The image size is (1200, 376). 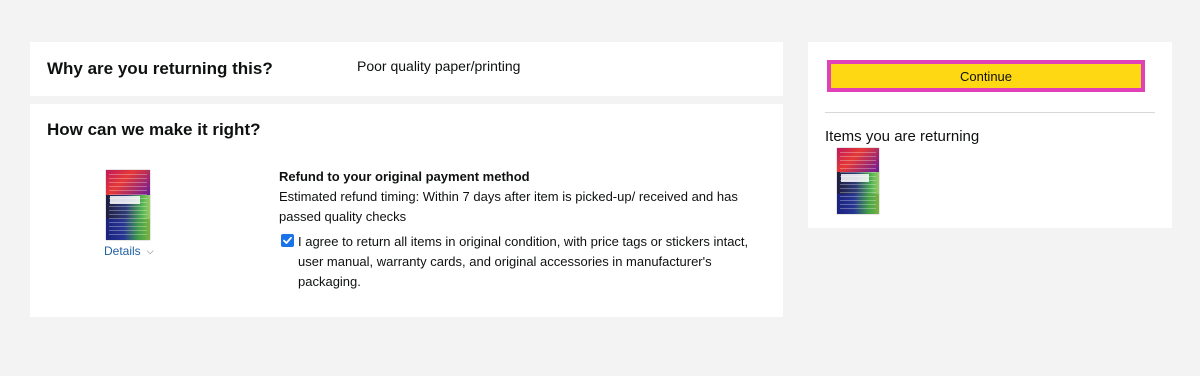 I want to click on item-book-cover-image, so click(x=128, y=205).